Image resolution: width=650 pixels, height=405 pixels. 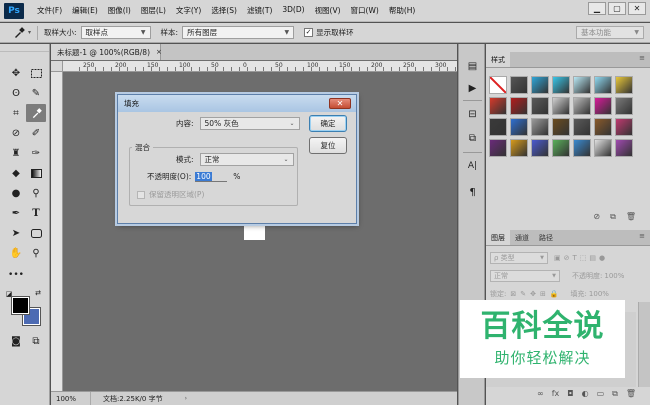 I want to click on zoom-level: 100%, so click(x=71, y=398).